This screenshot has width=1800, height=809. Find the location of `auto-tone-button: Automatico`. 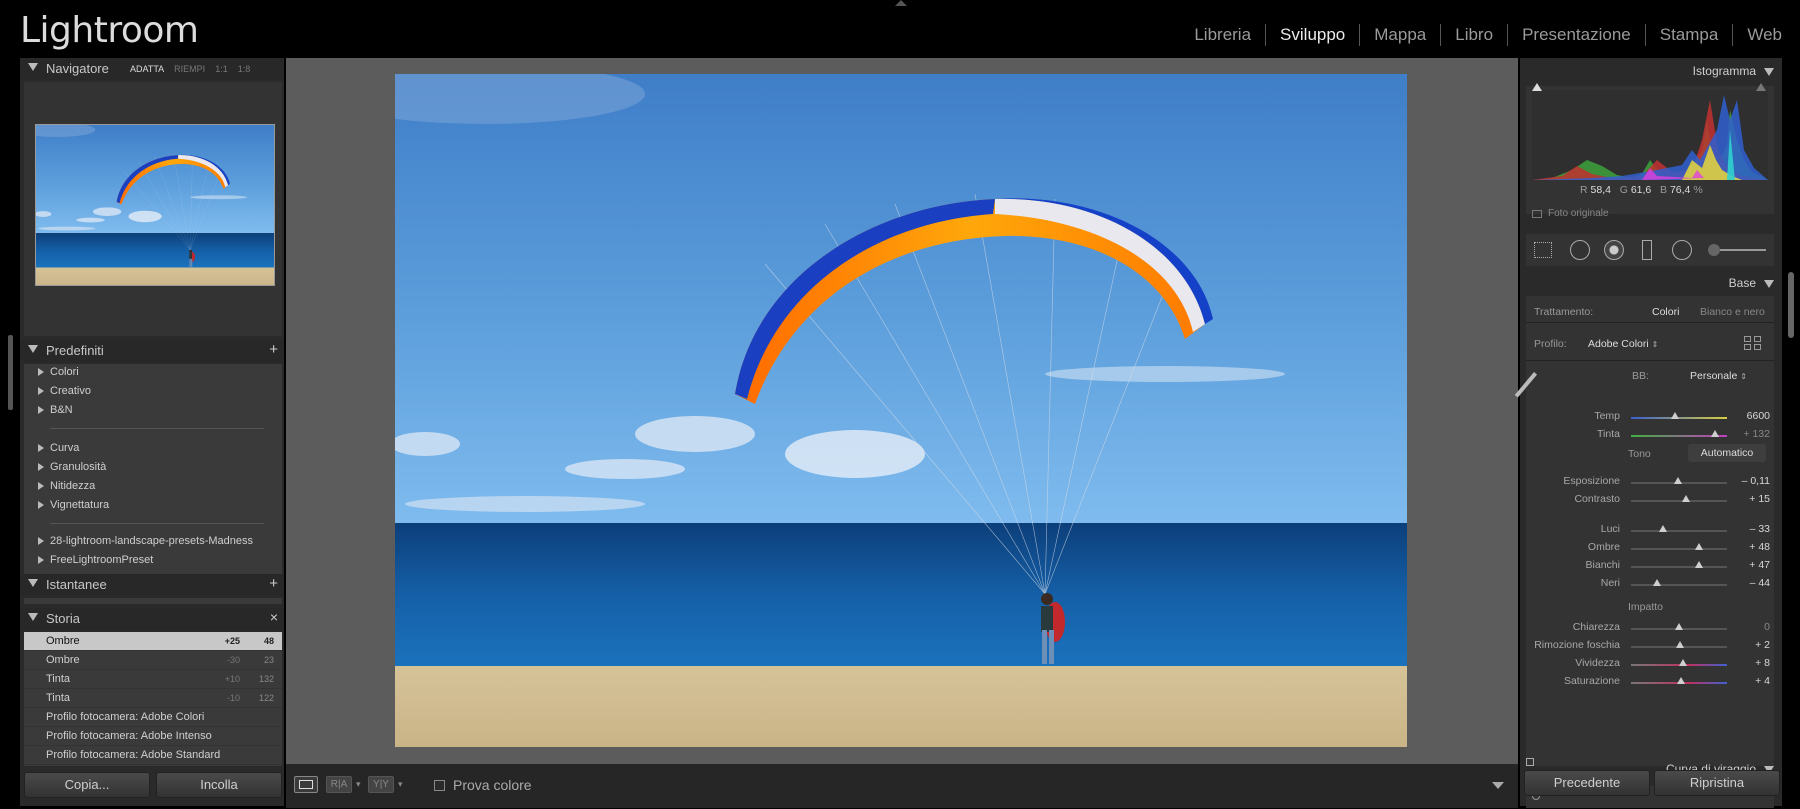

auto-tone-button: Automatico is located at coordinates (1727, 453).